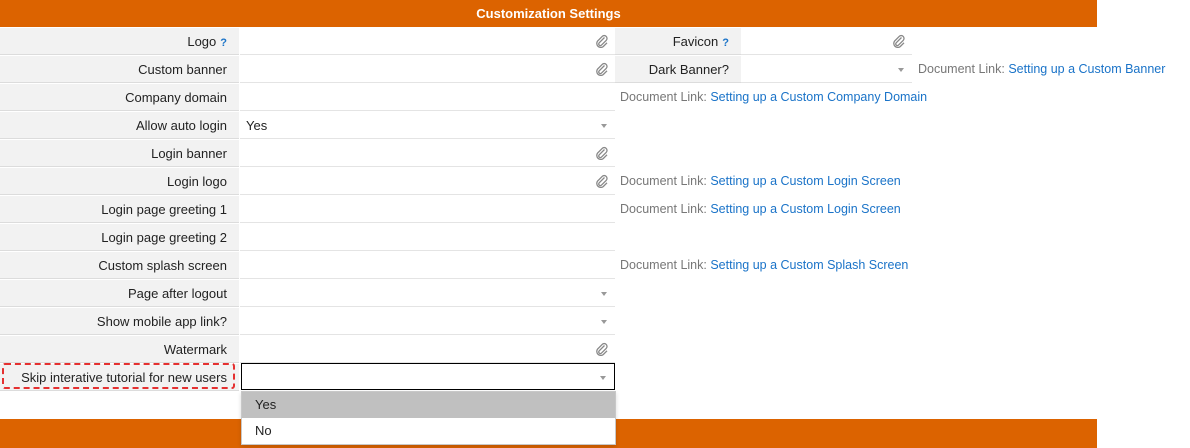 The height and width of the screenshot is (448, 1190). I want to click on field-label-favicon: Favicon?, so click(678, 41).